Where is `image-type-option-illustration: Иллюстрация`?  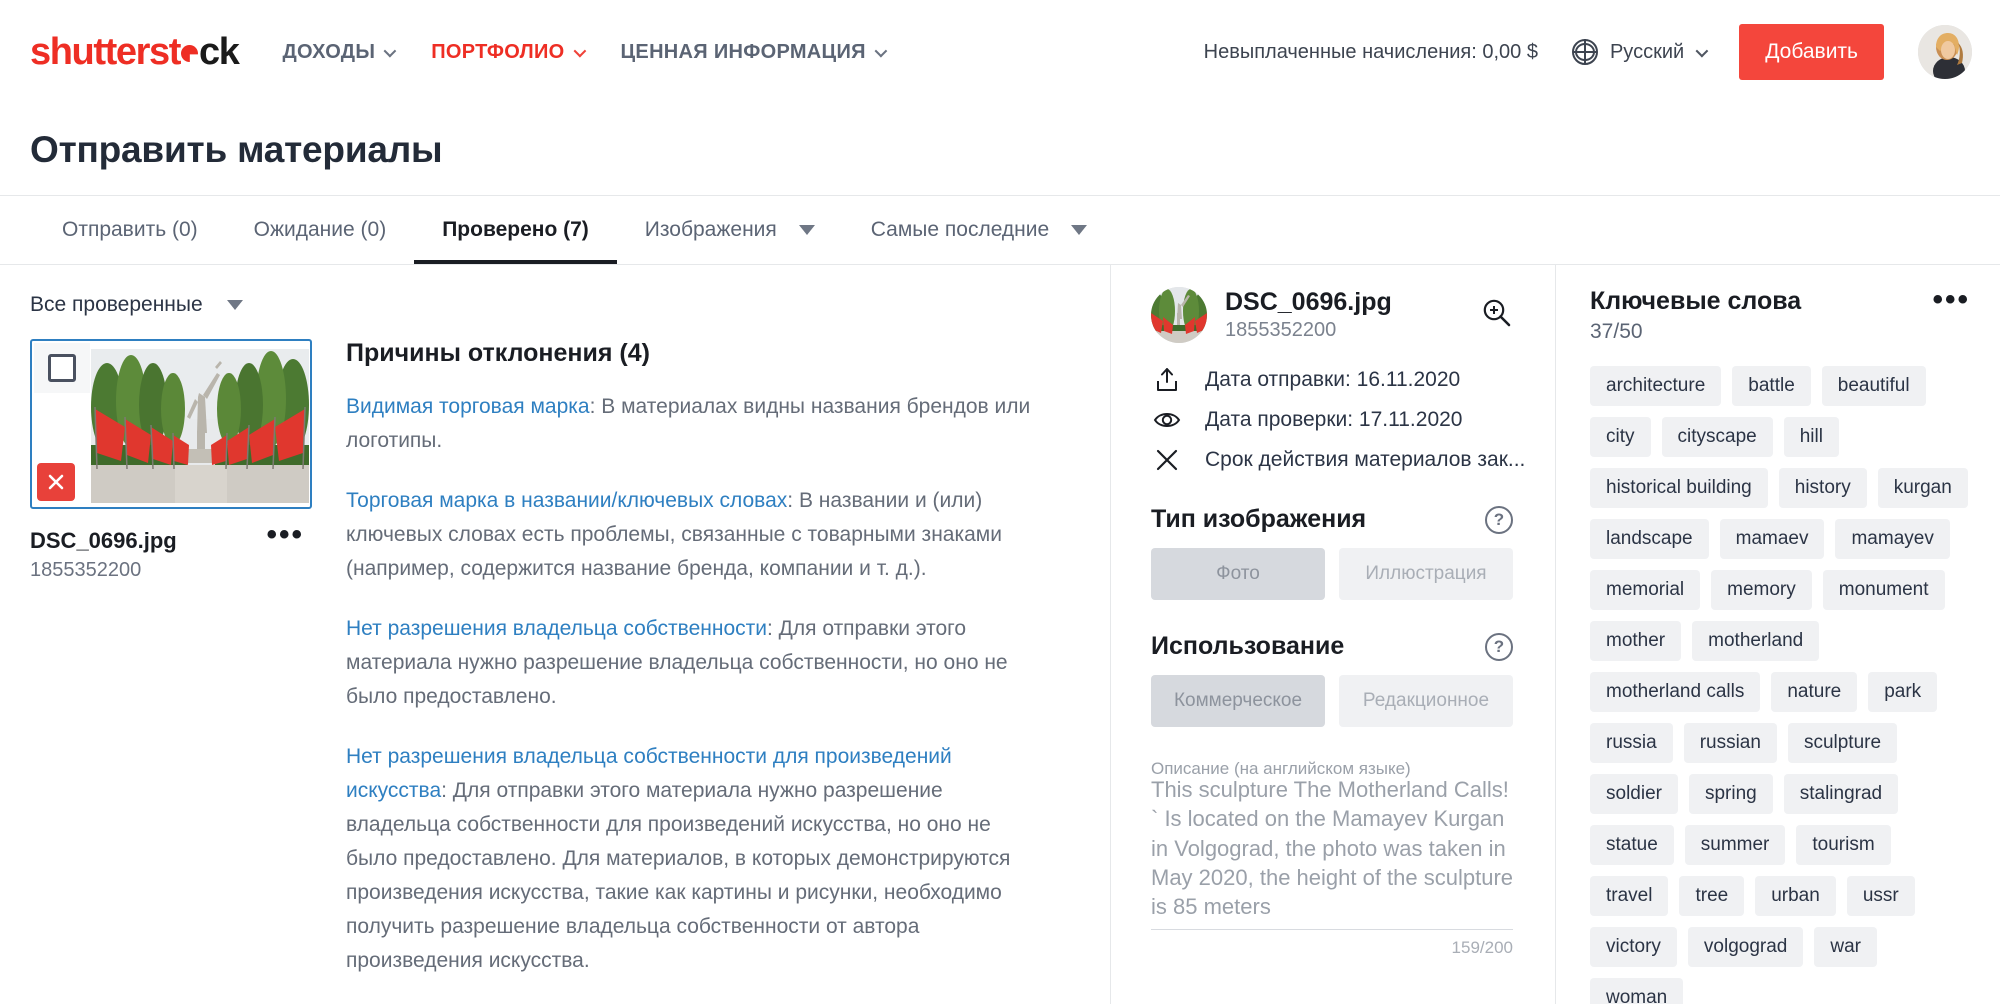 image-type-option-illustration: Иллюстрация is located at coordinates (1426, 574).